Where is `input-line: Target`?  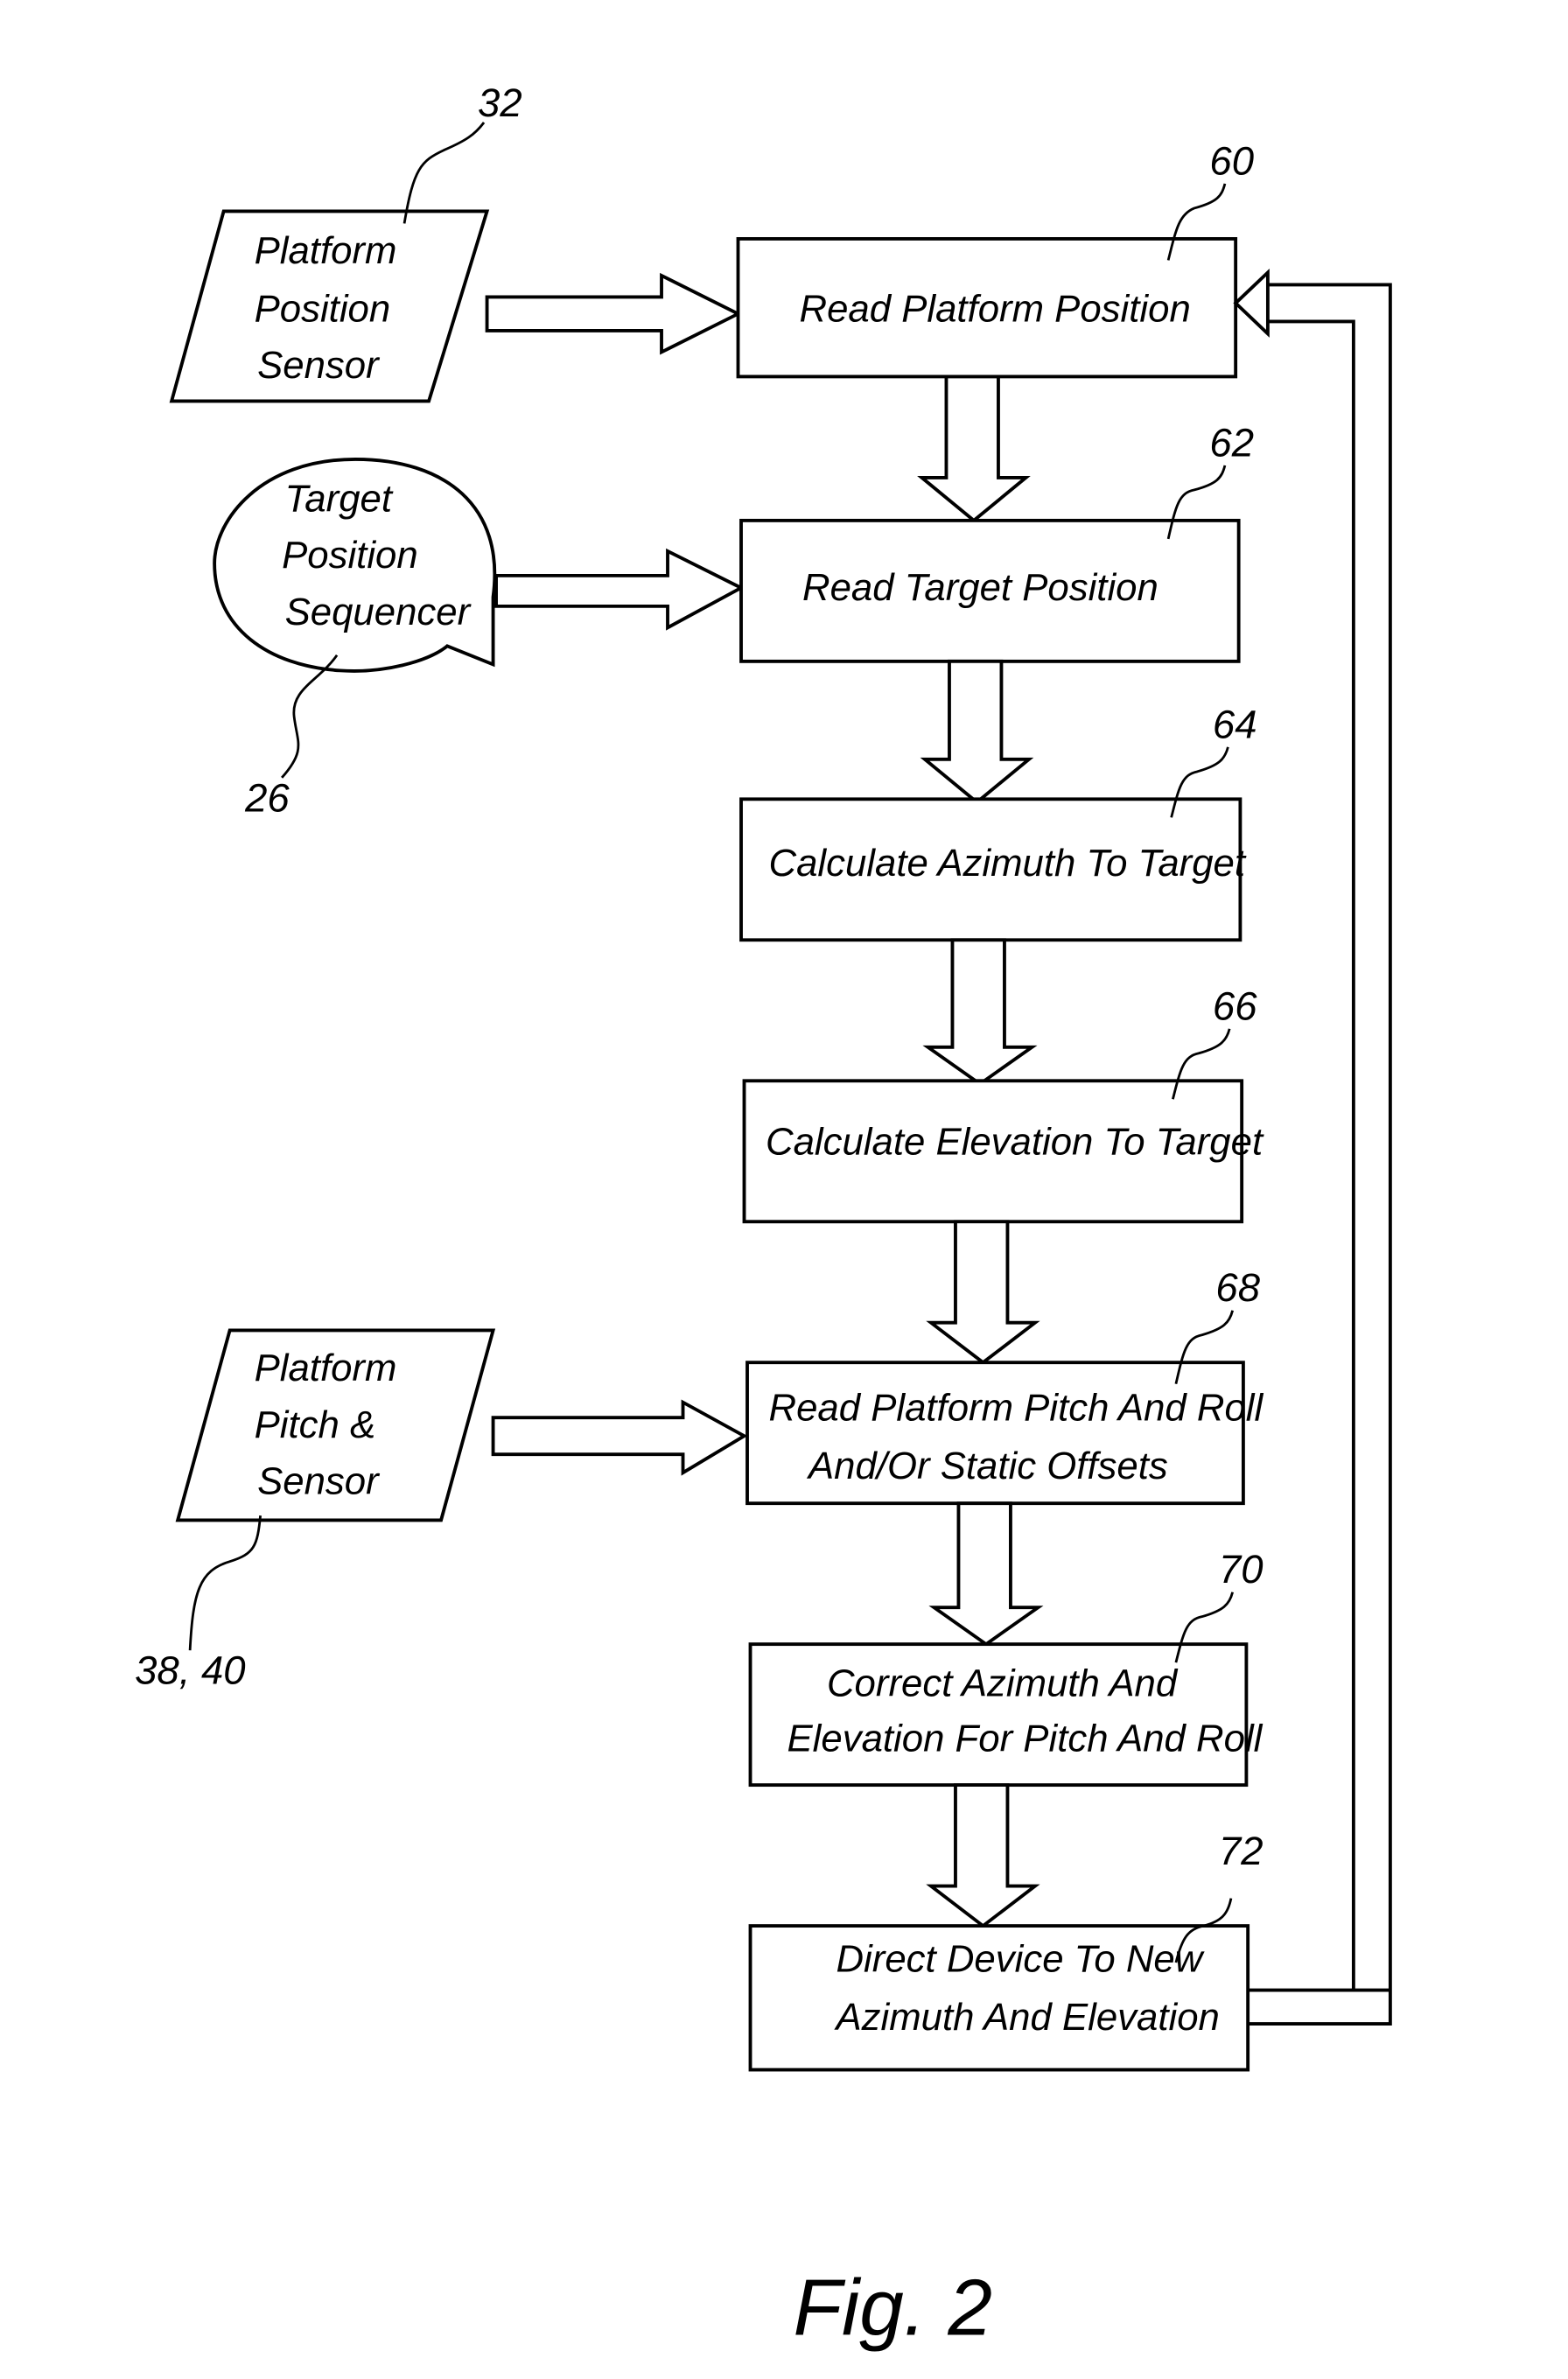 input-line: Target is located at coordinates (339, 498).